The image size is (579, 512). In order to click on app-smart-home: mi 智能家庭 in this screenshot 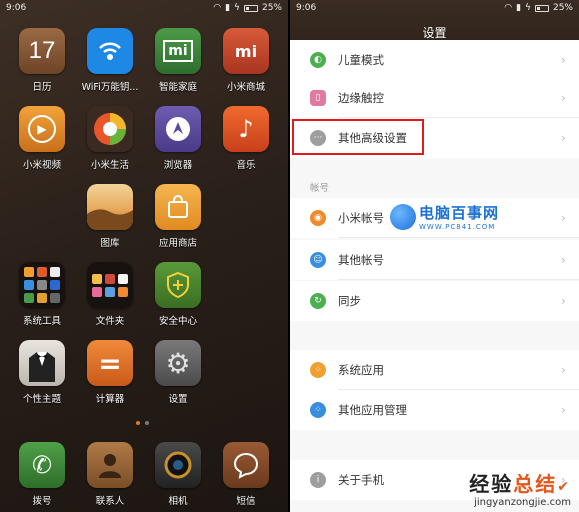, I will do `click(178, 60)`.